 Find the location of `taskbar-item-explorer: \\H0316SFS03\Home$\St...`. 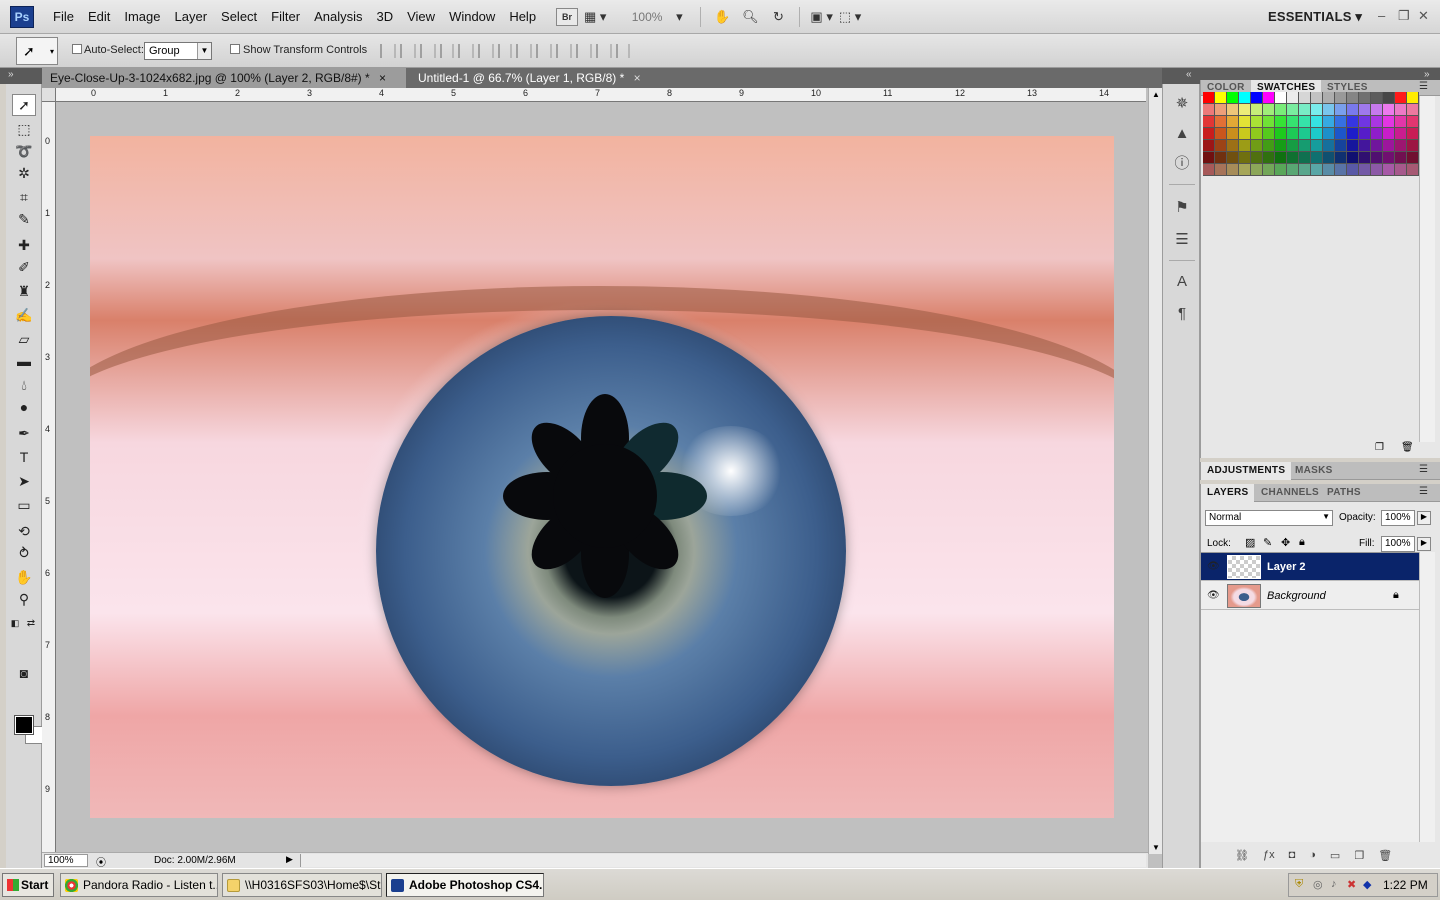

taskbar-item-explorer: \\H0316SFS03\Home$\St... is located at coordinates (302, 885).